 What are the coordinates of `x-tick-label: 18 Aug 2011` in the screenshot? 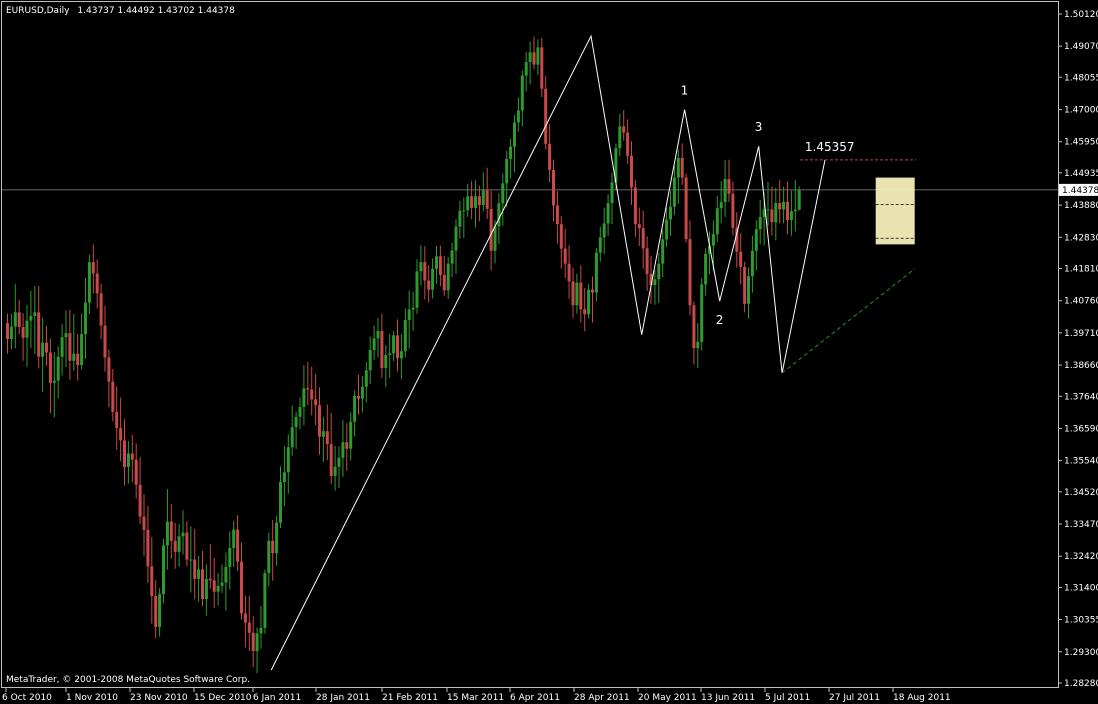 It's located at (922, 698).